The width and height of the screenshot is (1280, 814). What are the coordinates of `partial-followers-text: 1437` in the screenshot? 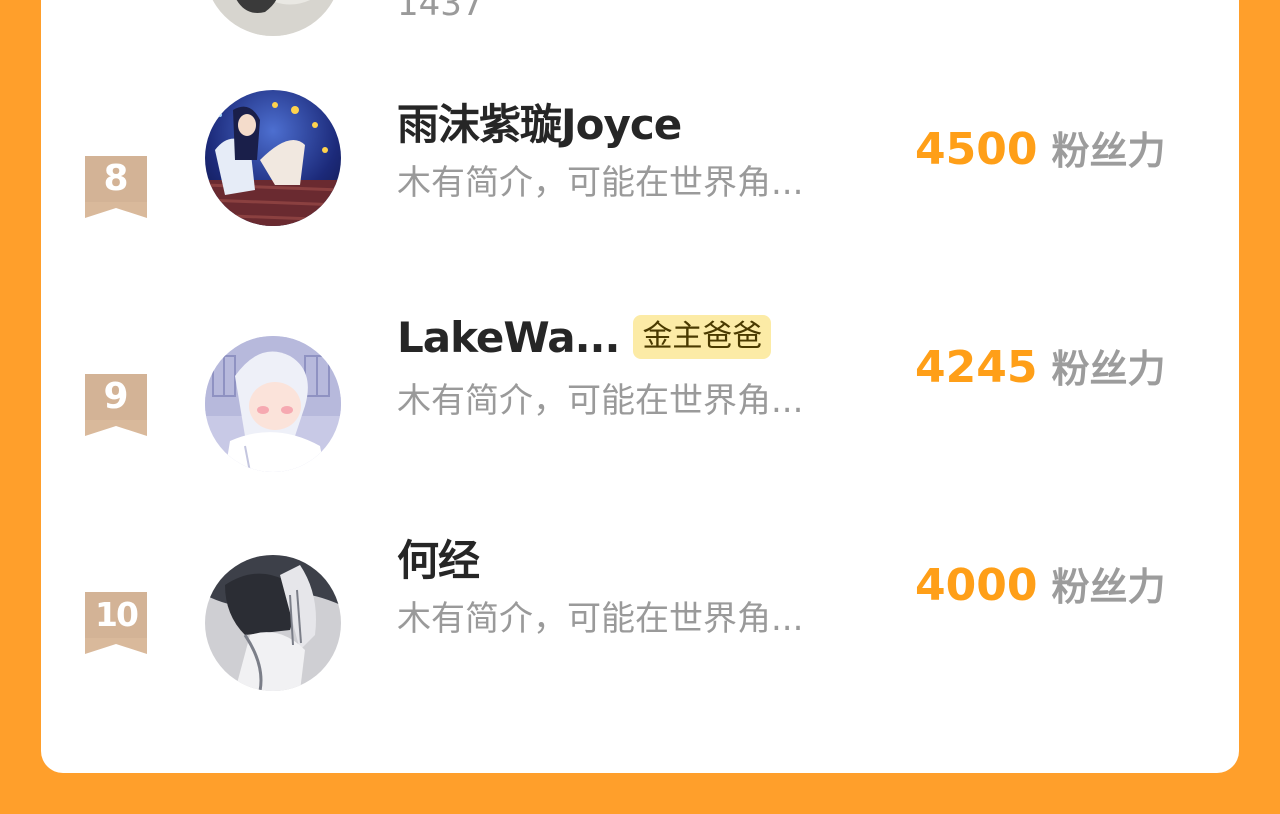 It's located at (440, 12).